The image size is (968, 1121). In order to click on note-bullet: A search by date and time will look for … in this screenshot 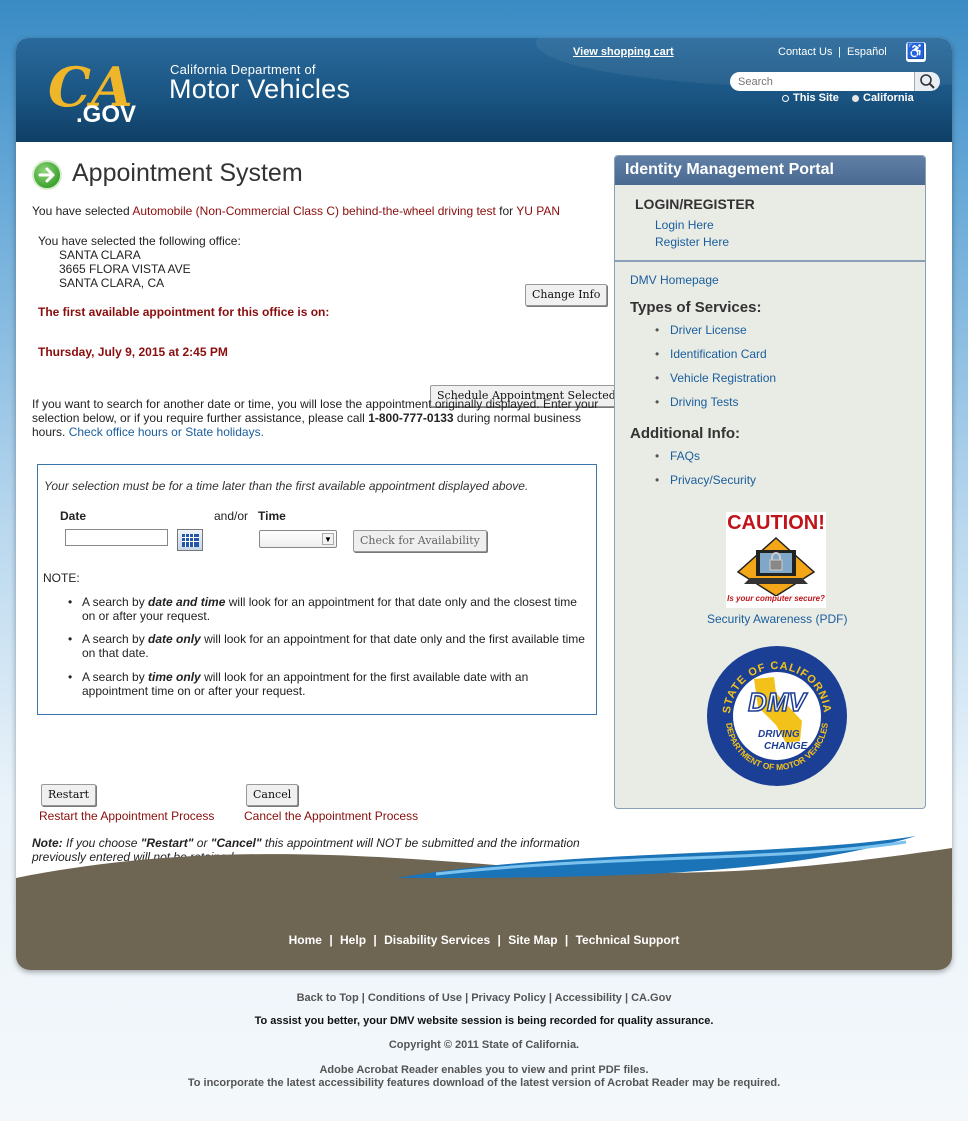, I will do `click(328, 609)`.